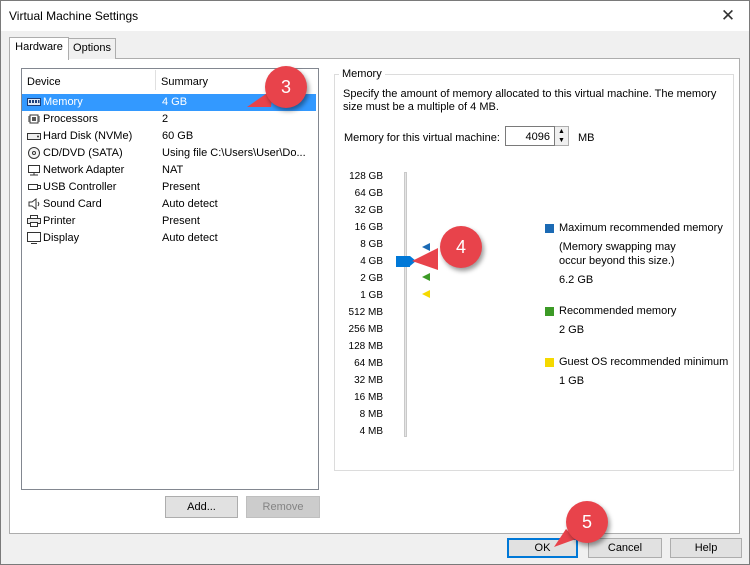  Describe the element at coordinates (618, 311) in the screenshot. I see `recommended-title: Recommended memory` at that location.